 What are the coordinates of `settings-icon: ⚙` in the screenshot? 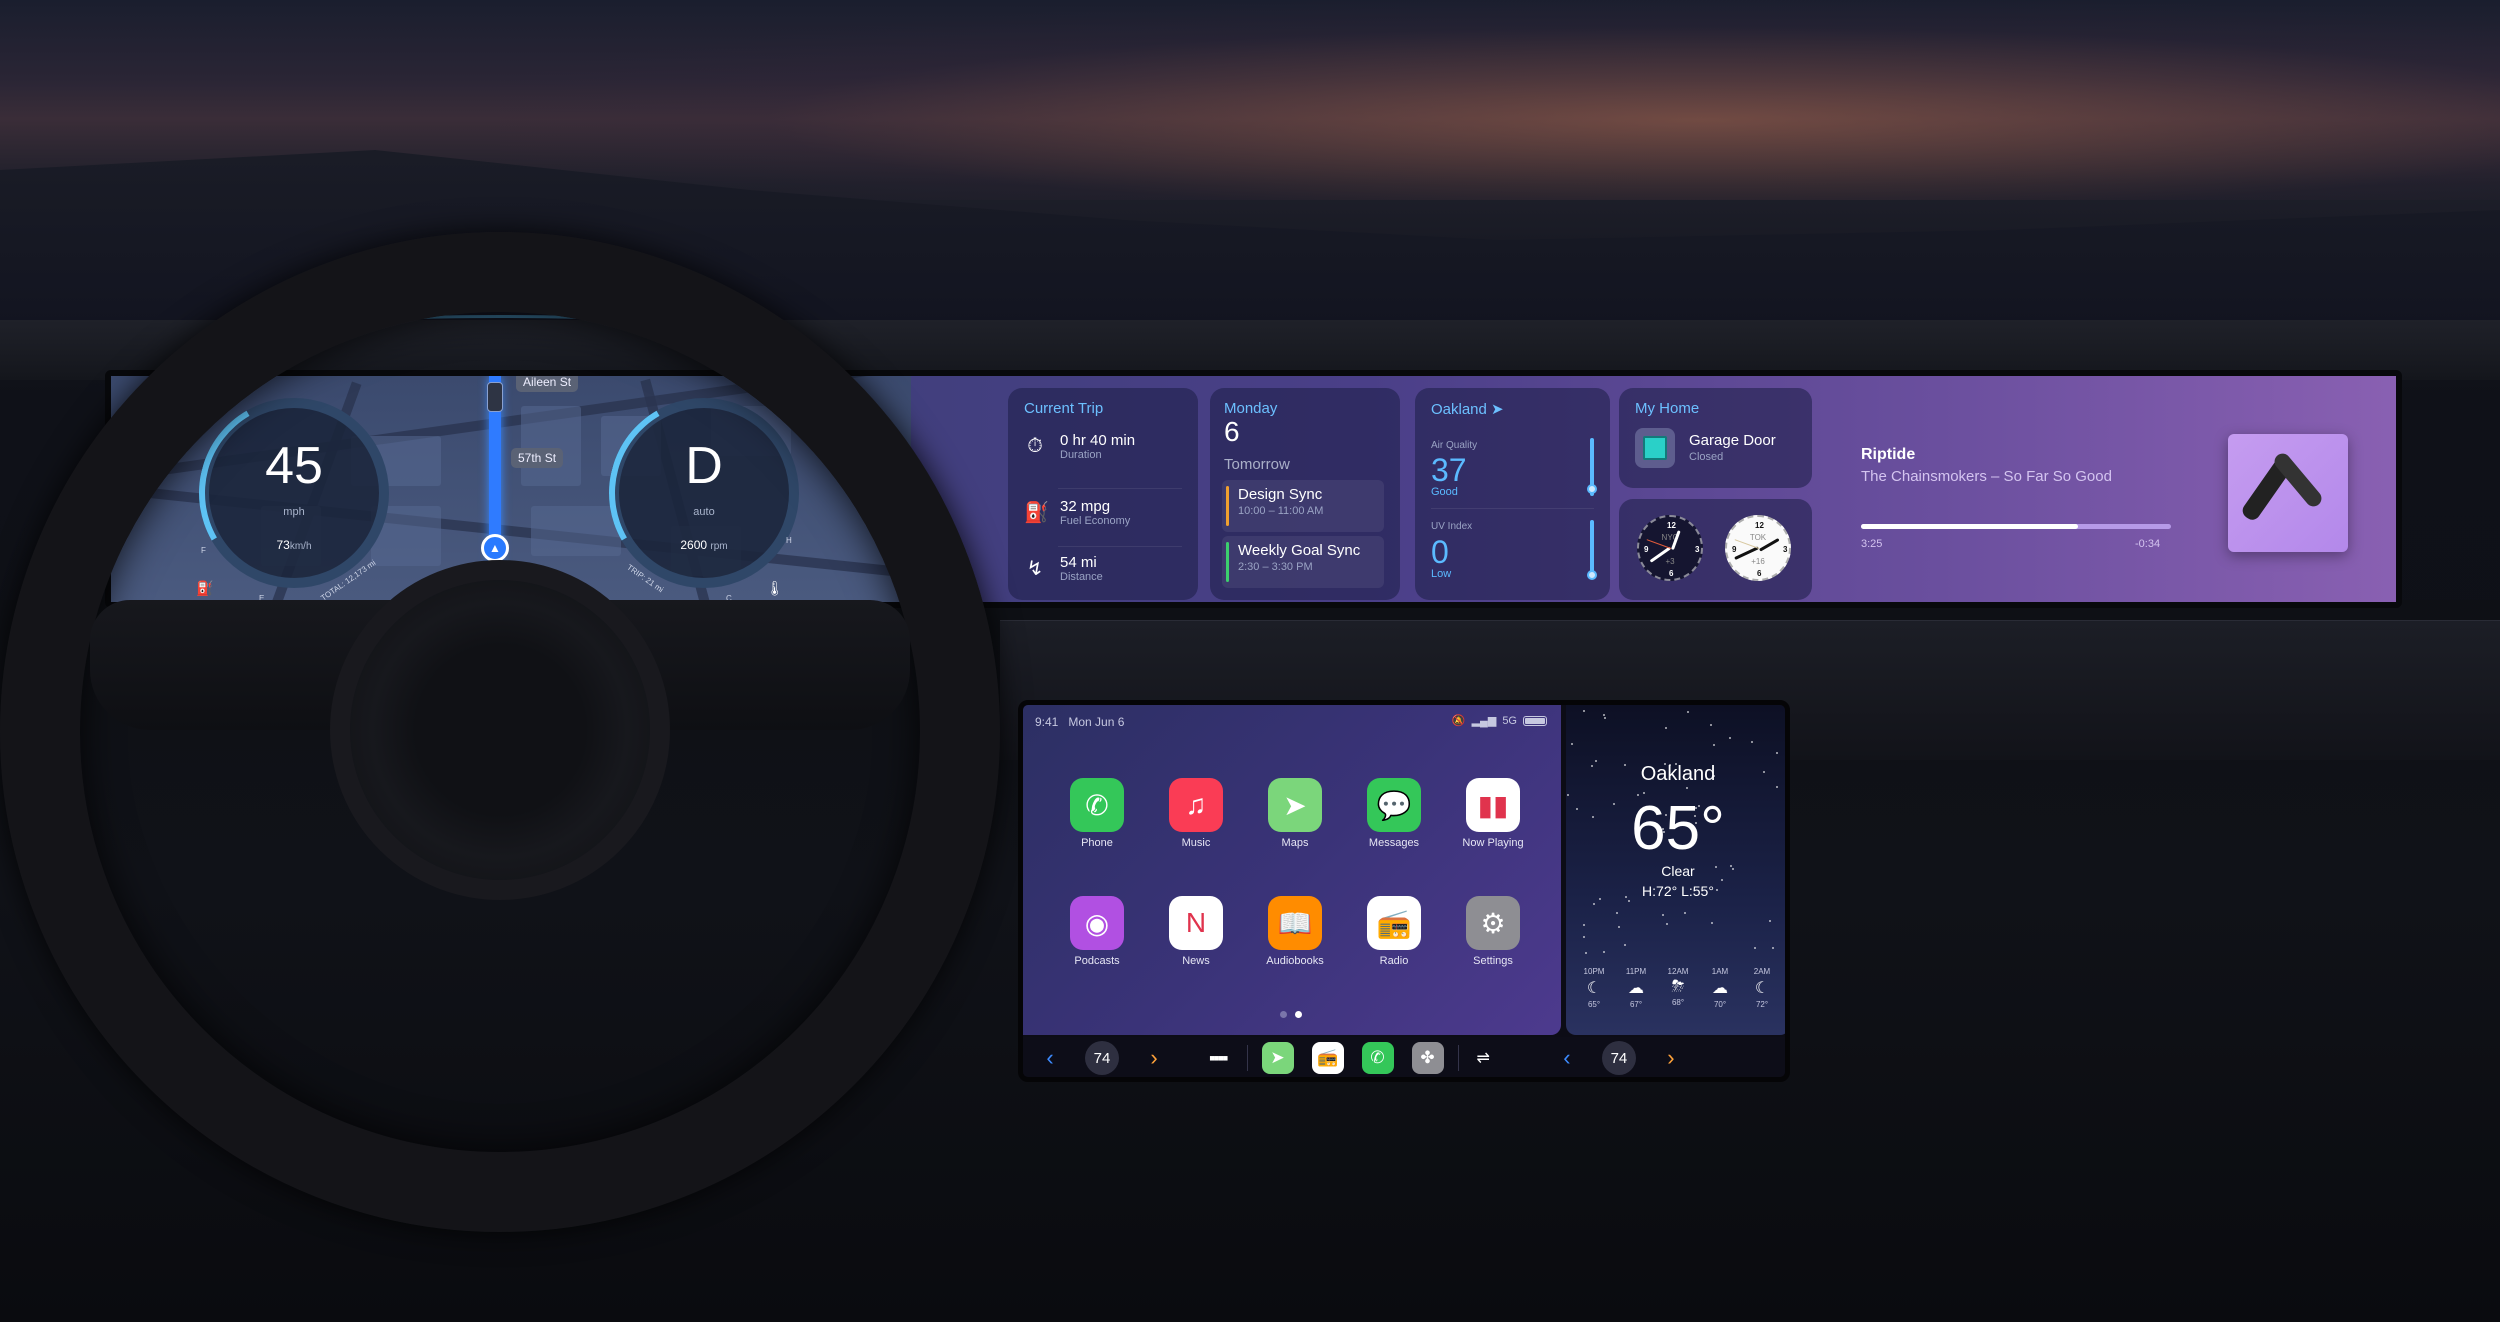 It's located at (1493, 923).